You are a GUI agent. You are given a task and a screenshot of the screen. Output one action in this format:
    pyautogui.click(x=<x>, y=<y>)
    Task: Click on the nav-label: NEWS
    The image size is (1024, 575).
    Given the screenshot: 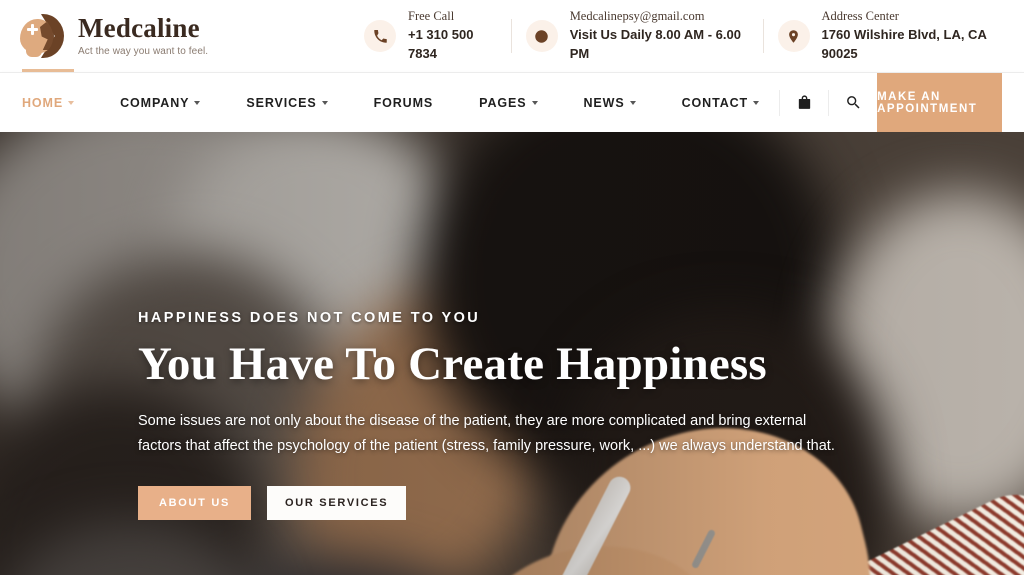 What is the action you would take?
    pyautogui.click(x=604, y=102)
    